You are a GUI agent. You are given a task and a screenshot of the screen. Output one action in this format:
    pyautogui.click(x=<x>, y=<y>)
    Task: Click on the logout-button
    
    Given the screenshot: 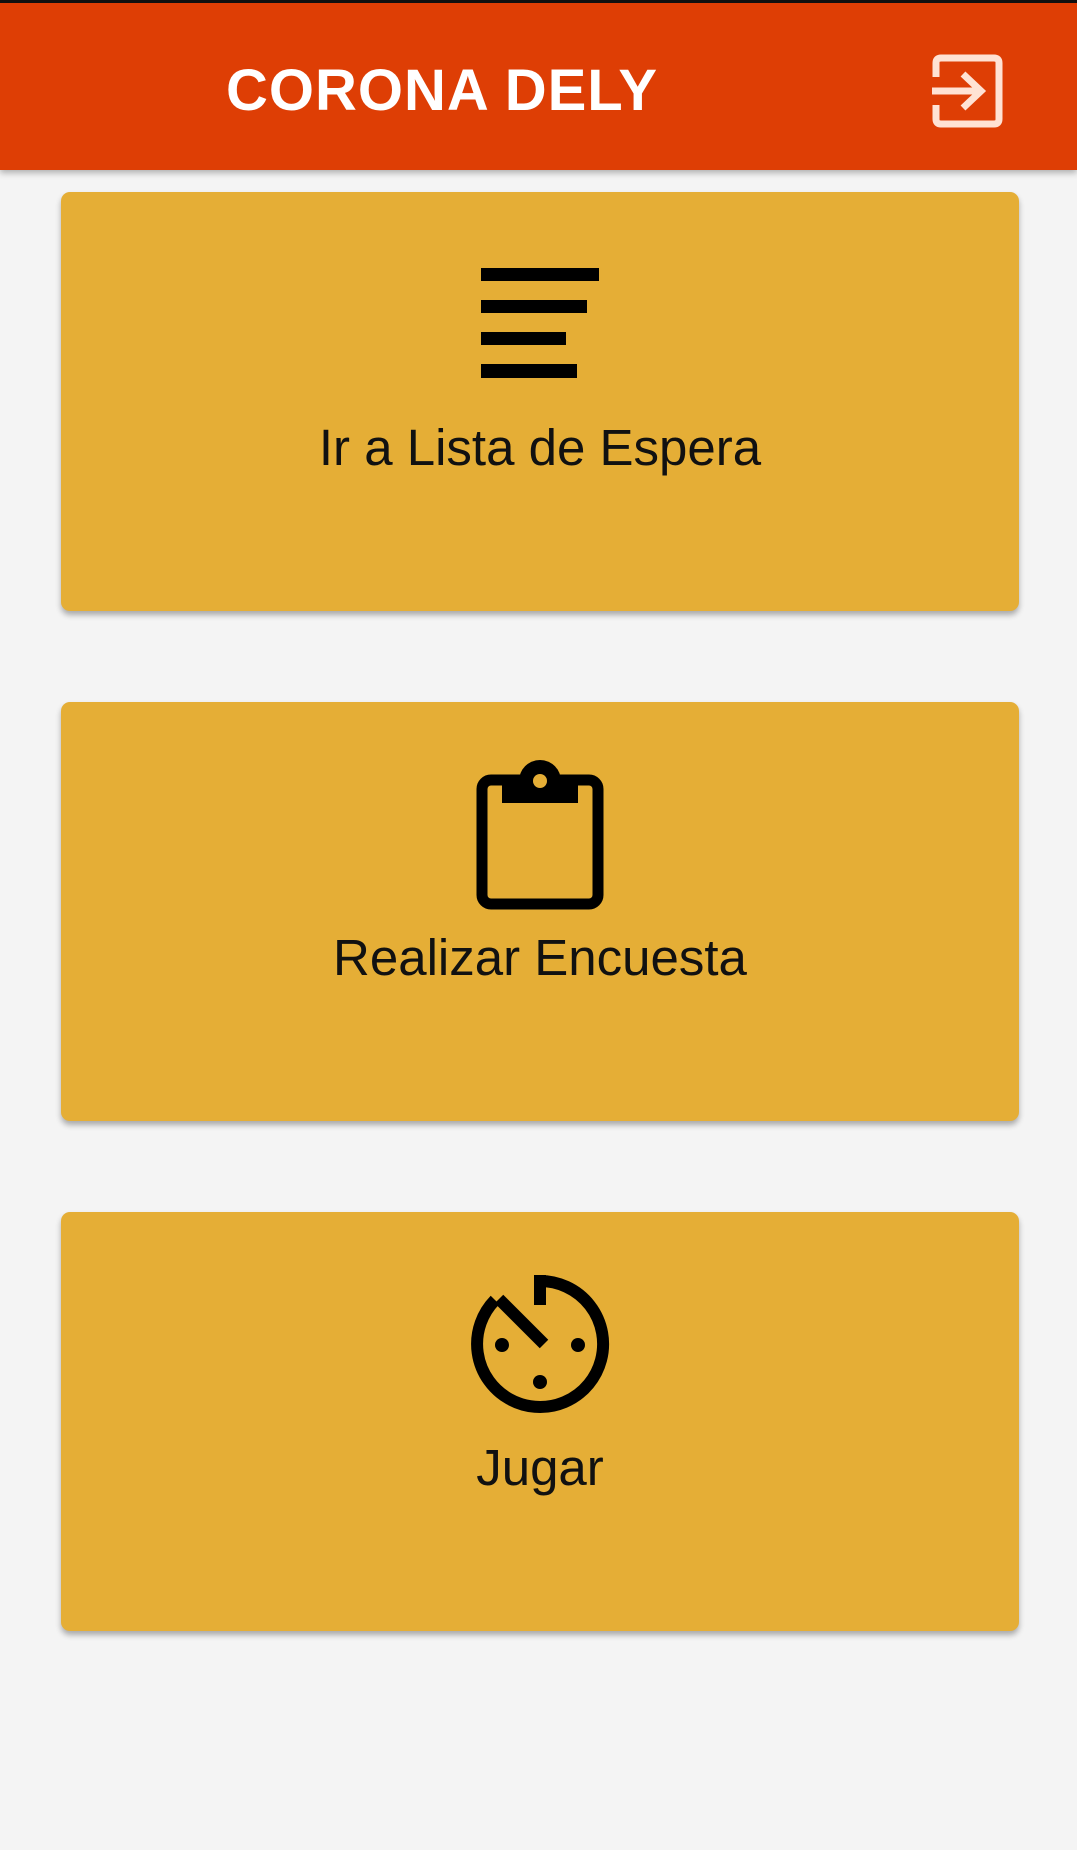 What is the action you would take?
    pyautogui.click(x=966, y=91)
    